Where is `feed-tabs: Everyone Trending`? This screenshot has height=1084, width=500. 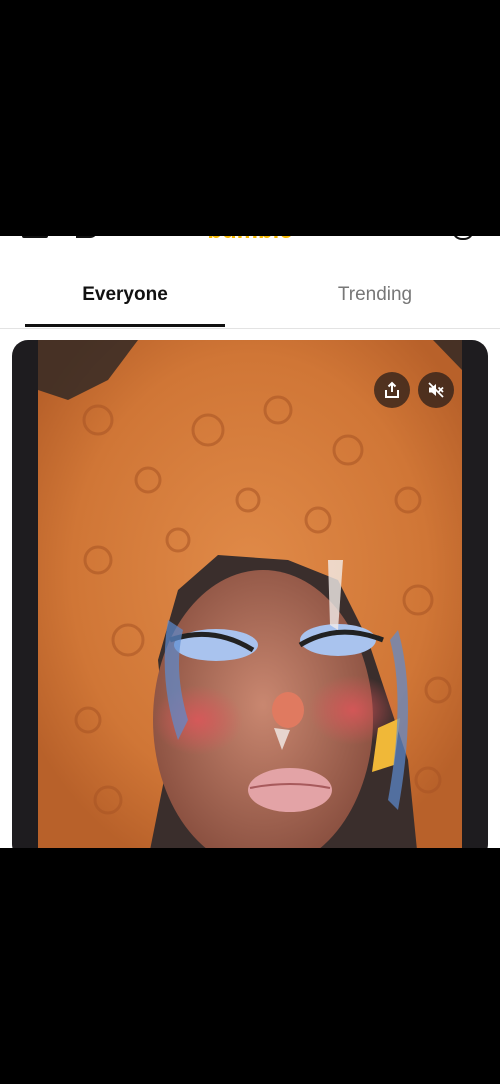 feed-tabs: Everyone Trending is located at coordinates (250, 301).